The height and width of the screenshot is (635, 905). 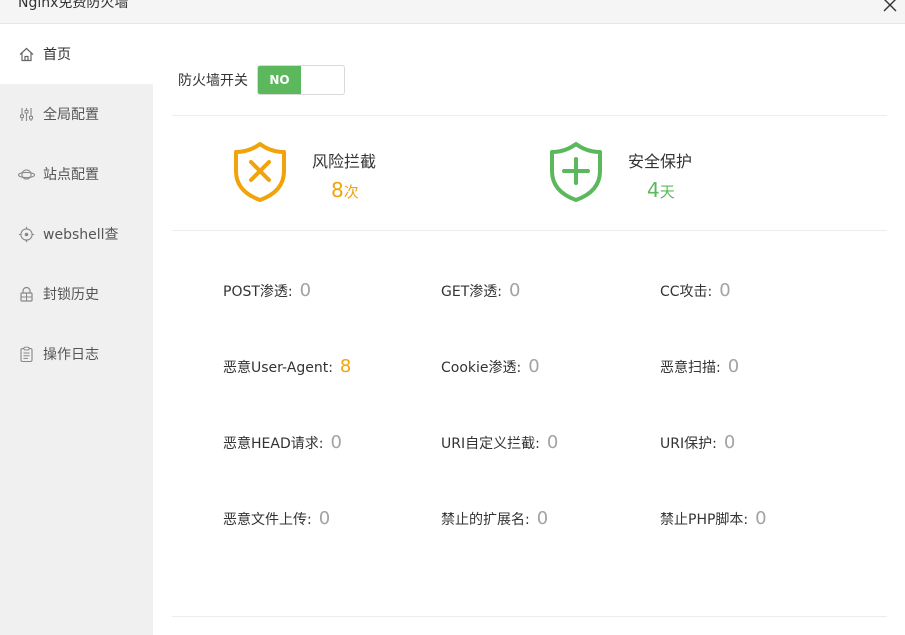 I want to click on sidebar-item-label: 首页, so click(x=57, y=55).